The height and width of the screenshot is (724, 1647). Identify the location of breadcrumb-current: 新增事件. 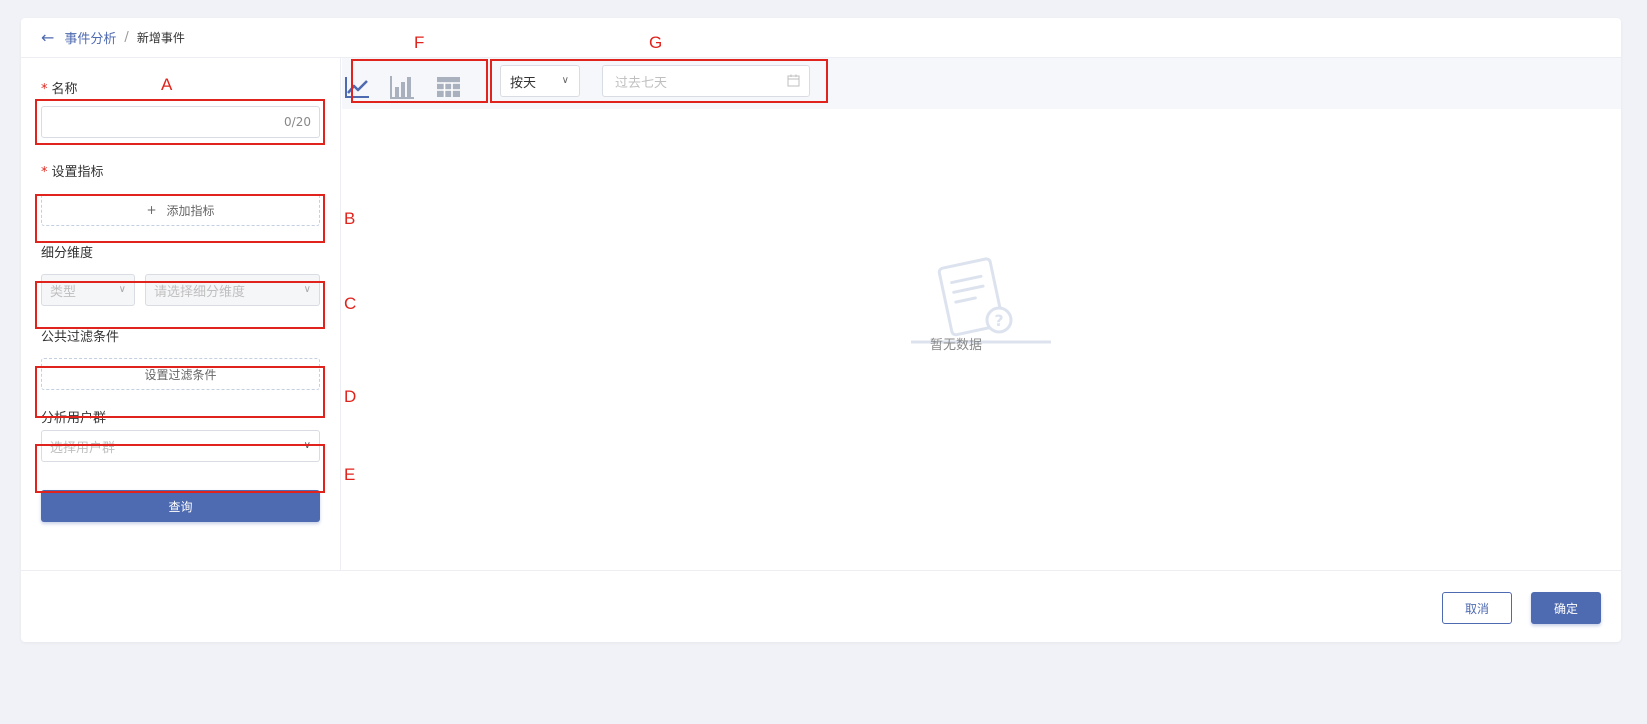
(160, 38).